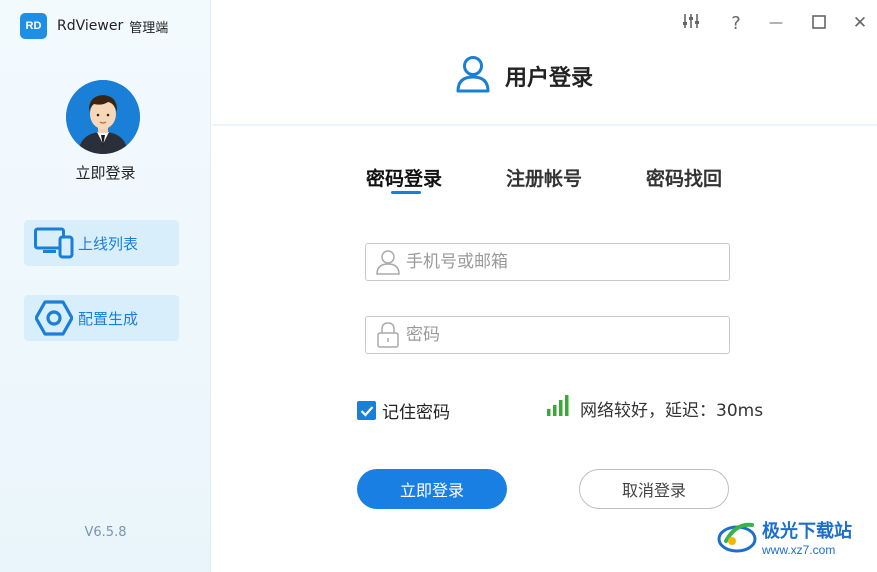 The width and height of the screenshot is (877, 572). I want to click on app-name: RdViewer, so click(90, 26).